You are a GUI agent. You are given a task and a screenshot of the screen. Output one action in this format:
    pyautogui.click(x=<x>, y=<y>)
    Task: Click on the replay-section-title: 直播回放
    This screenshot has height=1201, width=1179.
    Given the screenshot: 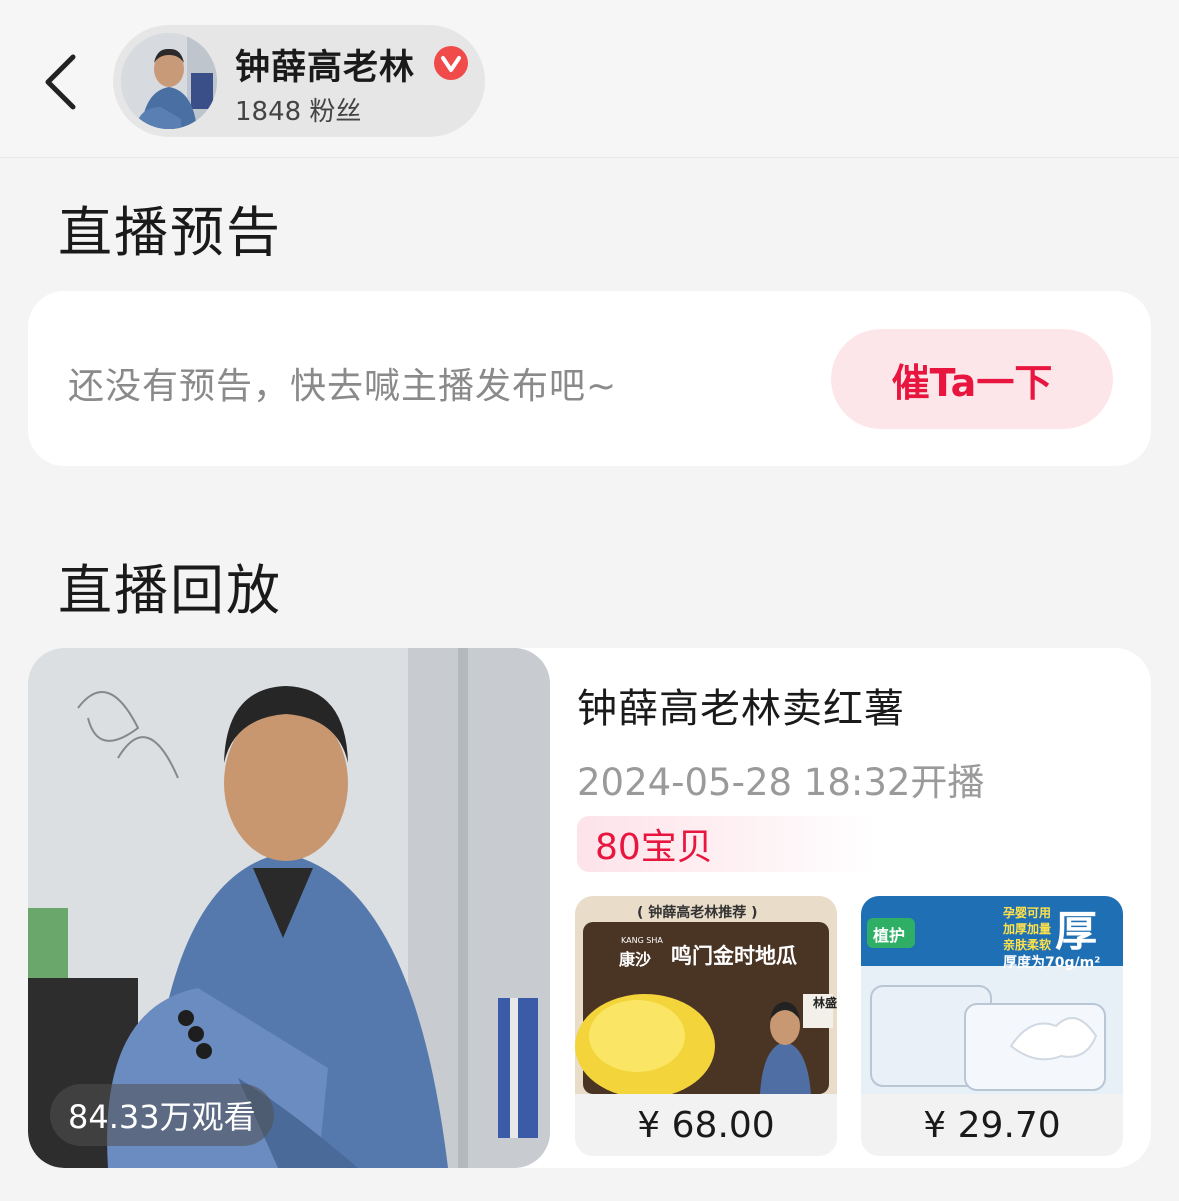 What is the action you would take?
    pyautogui.click(x=170, y=590)
    